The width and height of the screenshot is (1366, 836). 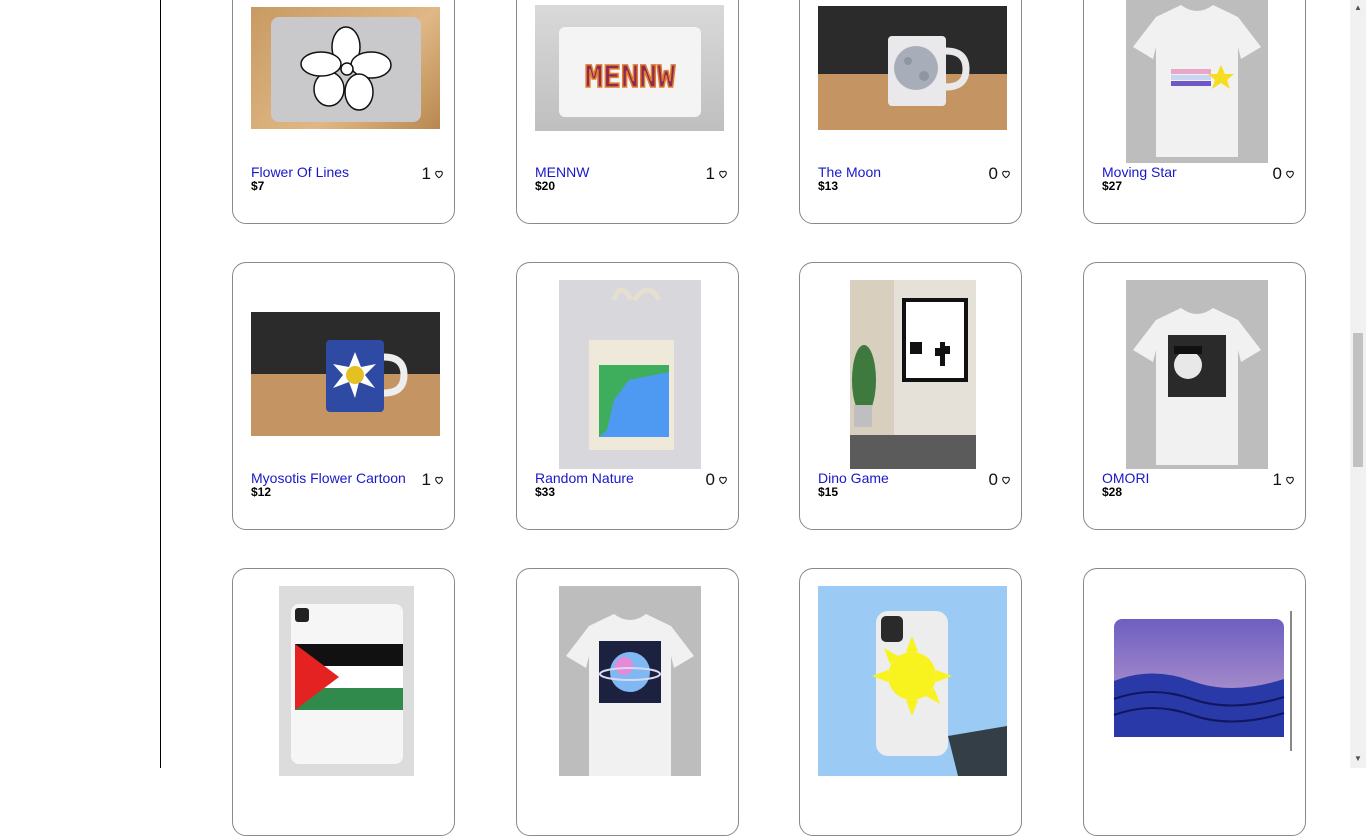 I want to click on product-image-omori, so click(x=1197, y=374).